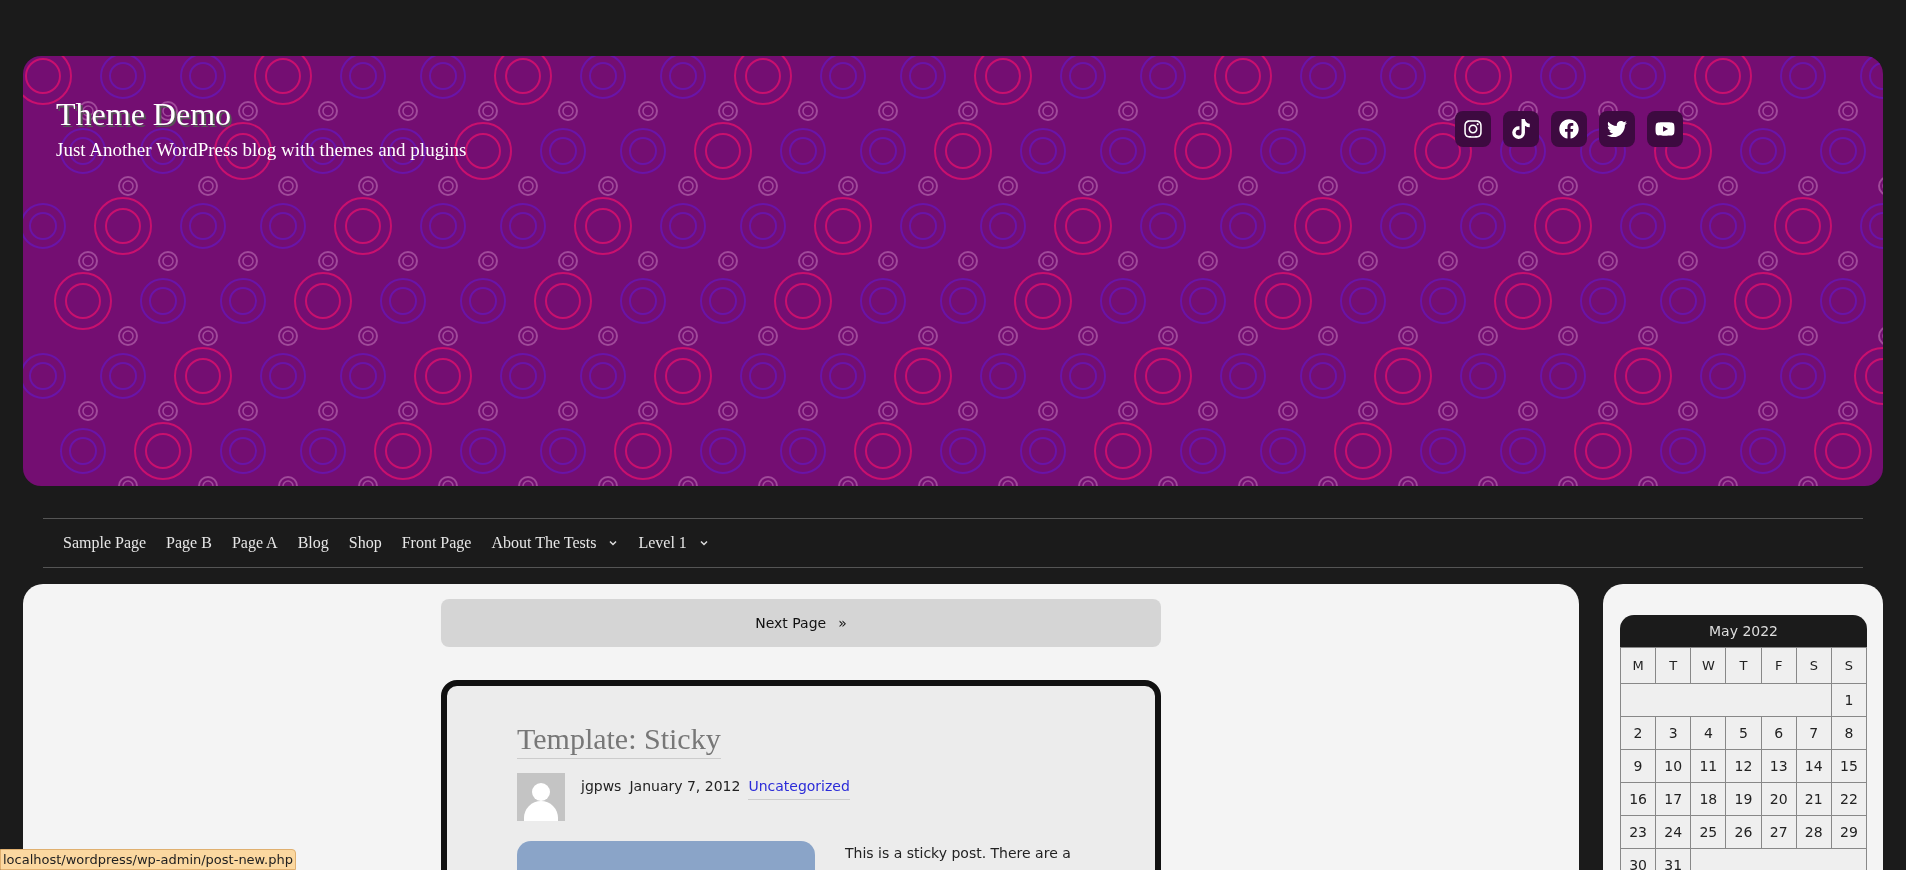  Describe the element at coordinates (436, 543) in the screenshot. I see `nav-link: Front Page` at that location.